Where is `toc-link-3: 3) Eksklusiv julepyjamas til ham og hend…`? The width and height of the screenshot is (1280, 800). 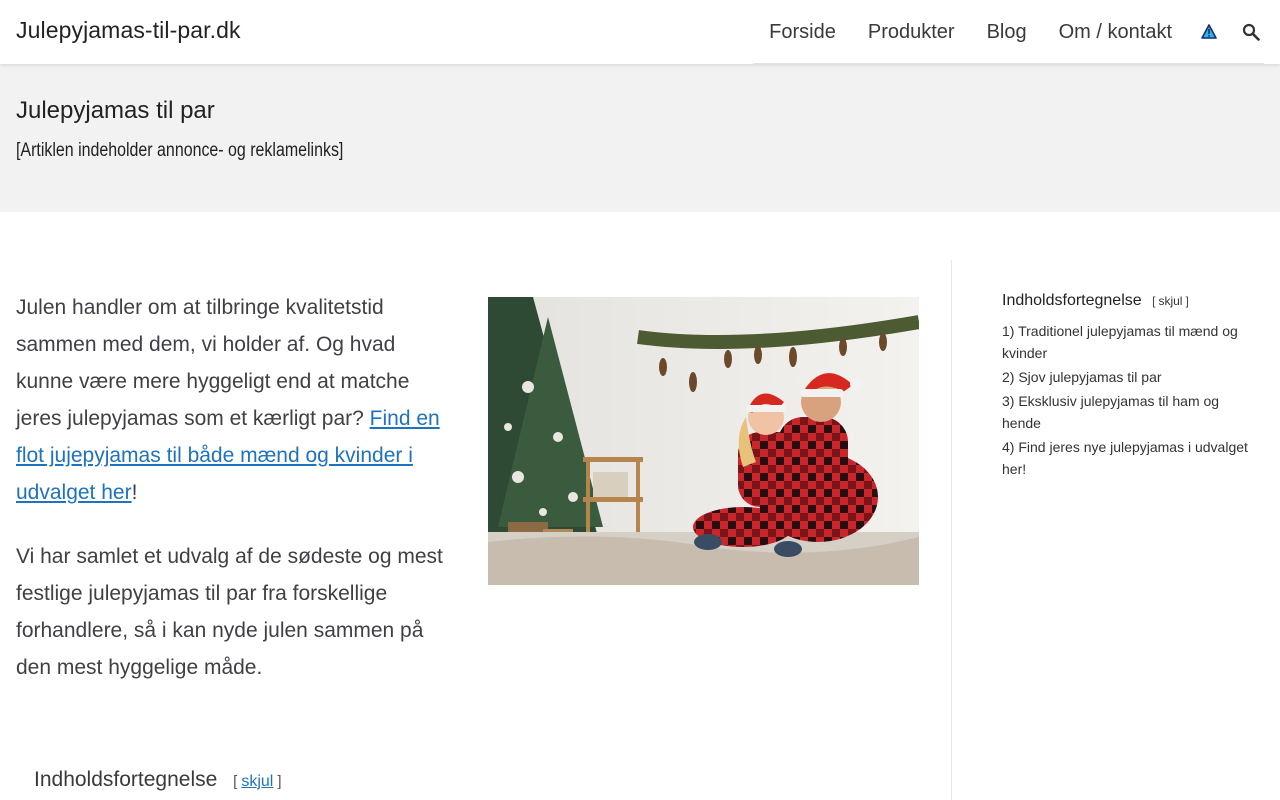
toc-link-3: 3) Eksklusiv julepyjamas til ham og hend… is located at coordinates (1110, 412).